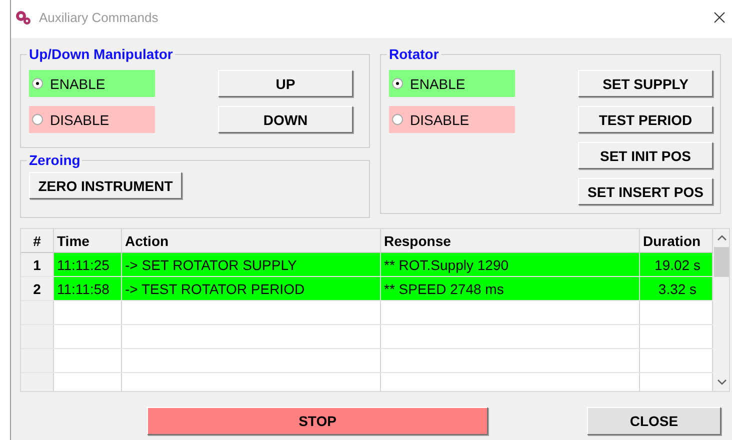 The height and width of the screenshot is (440, 732). I want to click on table-row: 2 11:11:58 -> TEST ROTATOR PERIOD ** SPEED 2748 ms 3.32 s, so click(367, 289).